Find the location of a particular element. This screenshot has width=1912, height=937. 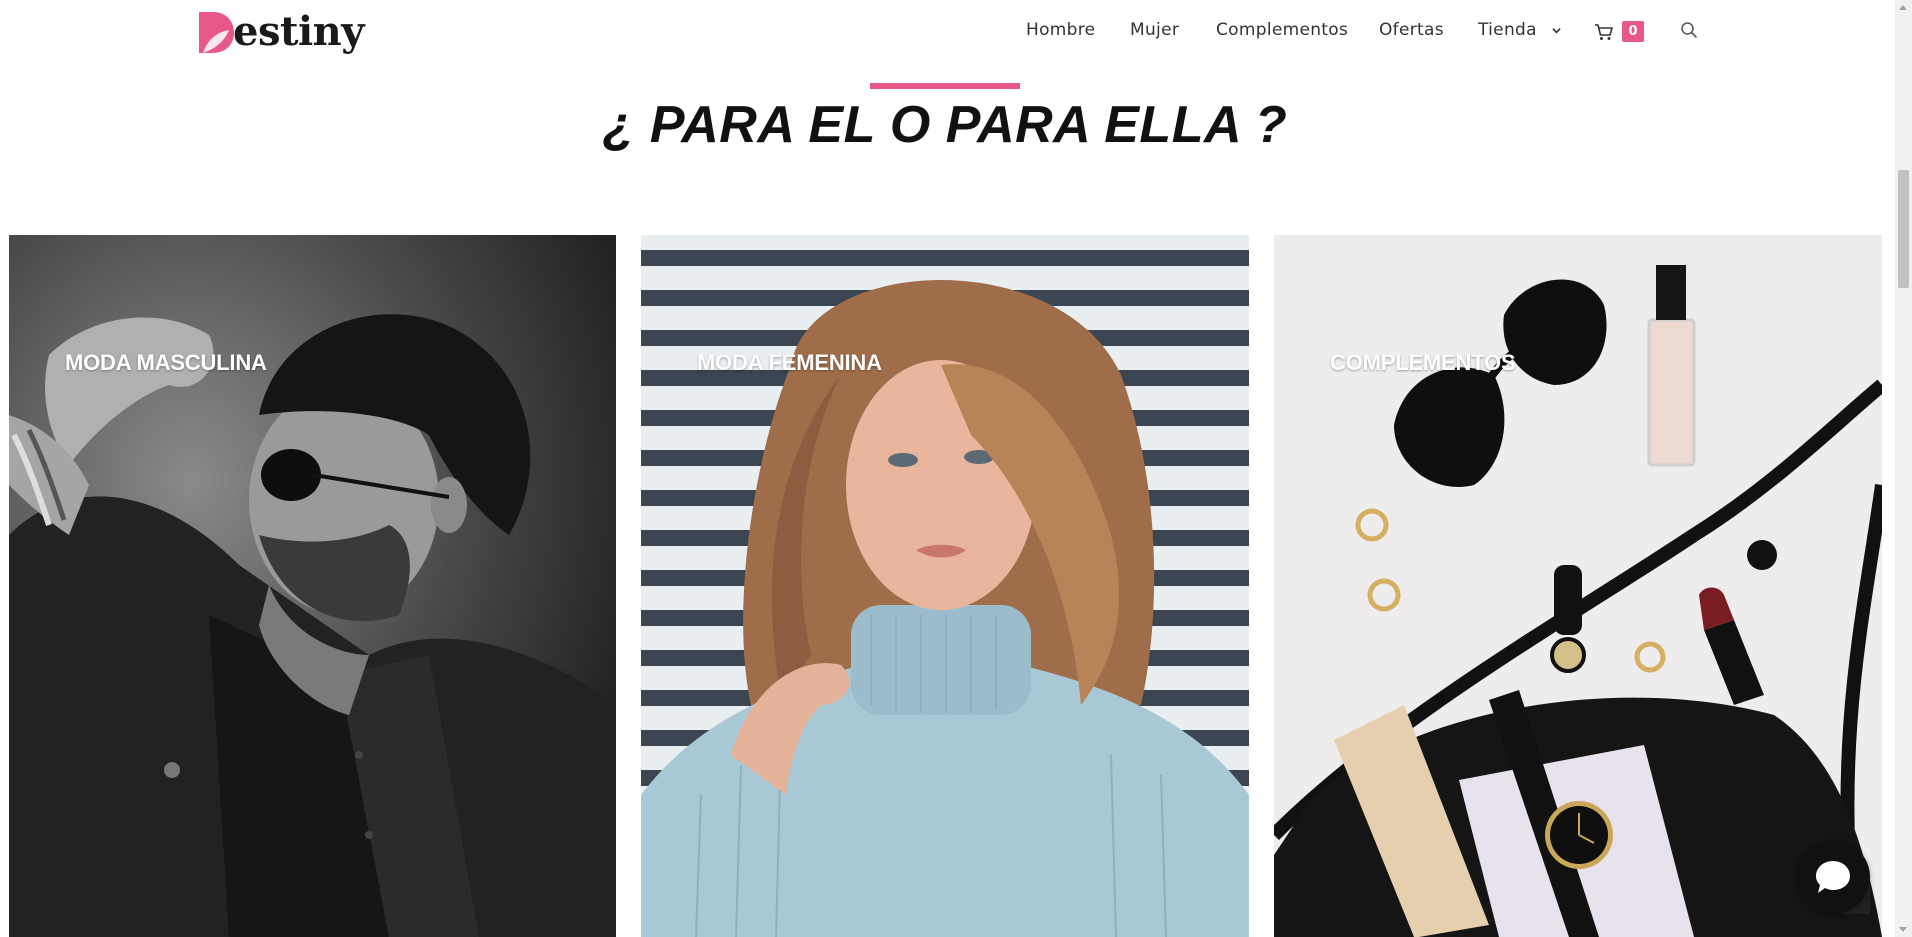

site-logo: estiny is located at coordinates (279, 32).